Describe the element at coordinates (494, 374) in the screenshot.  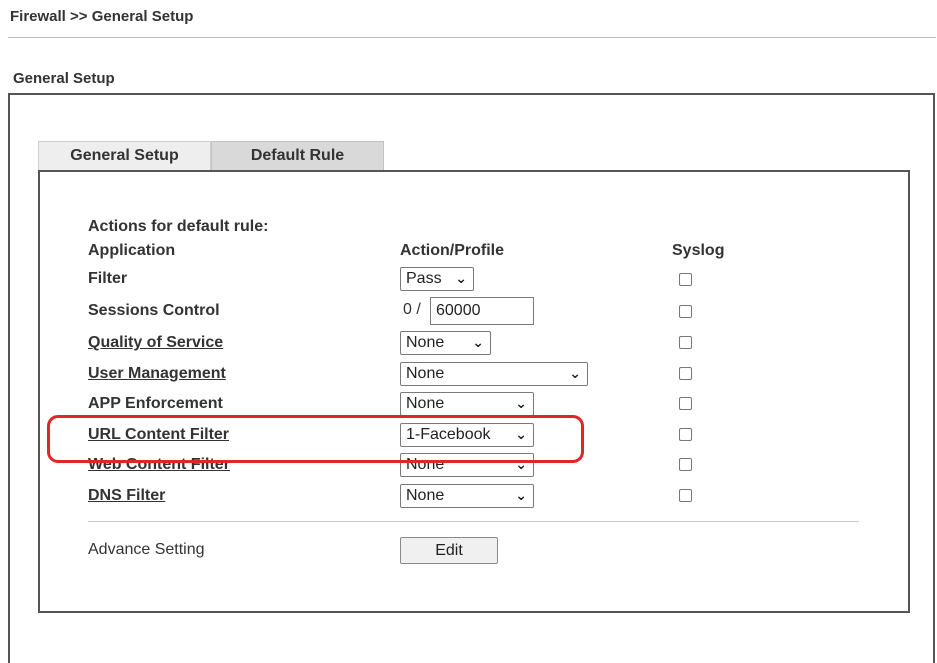
I see `user-management-action-select: None ⌄` at that location.